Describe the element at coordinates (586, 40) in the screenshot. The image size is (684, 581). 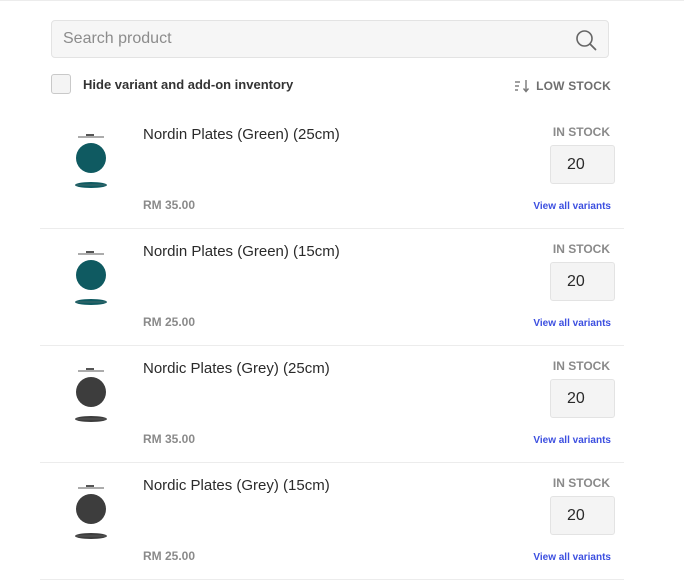
I see `search-icon` at that location.